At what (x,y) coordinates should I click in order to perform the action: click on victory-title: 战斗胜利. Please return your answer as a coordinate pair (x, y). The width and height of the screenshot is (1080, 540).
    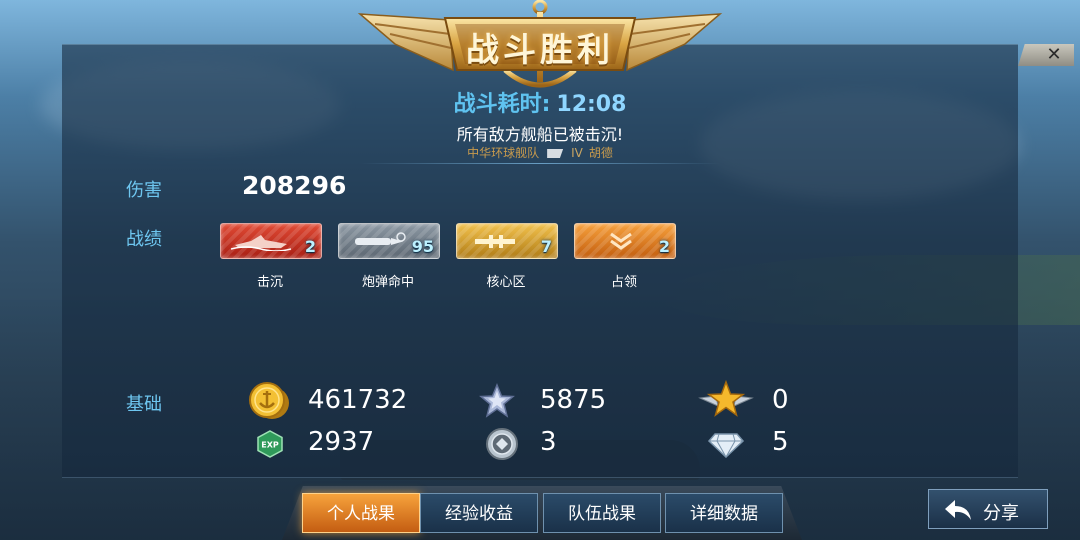
    Looking at the image, I should click on (540, 49).